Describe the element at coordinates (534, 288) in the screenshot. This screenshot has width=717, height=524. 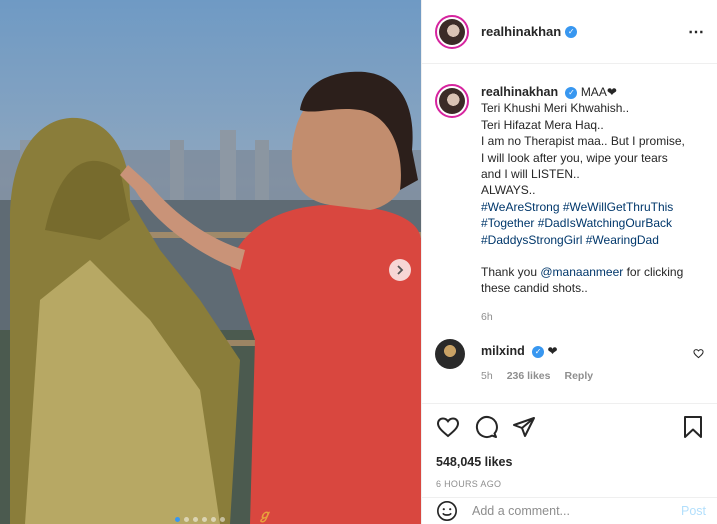
I see `caption-line: these candid shots..` at that location.